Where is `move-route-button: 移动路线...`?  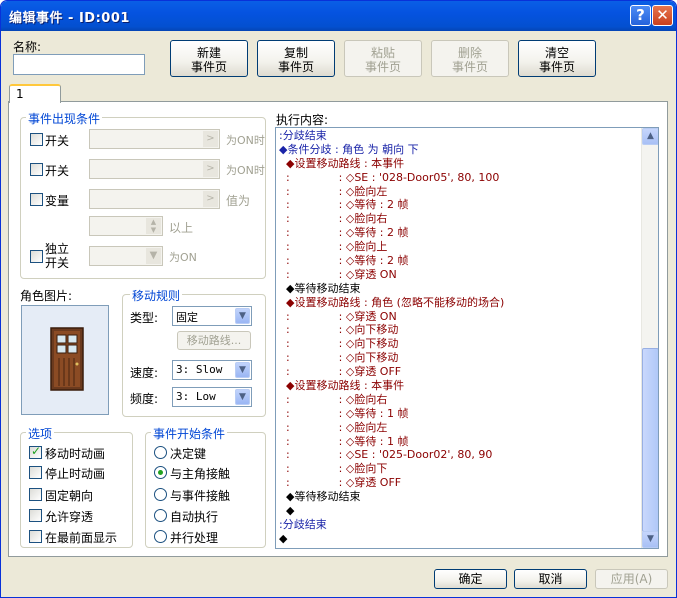 move-route-button: 移动路线... is located at coordinates (214, 340).